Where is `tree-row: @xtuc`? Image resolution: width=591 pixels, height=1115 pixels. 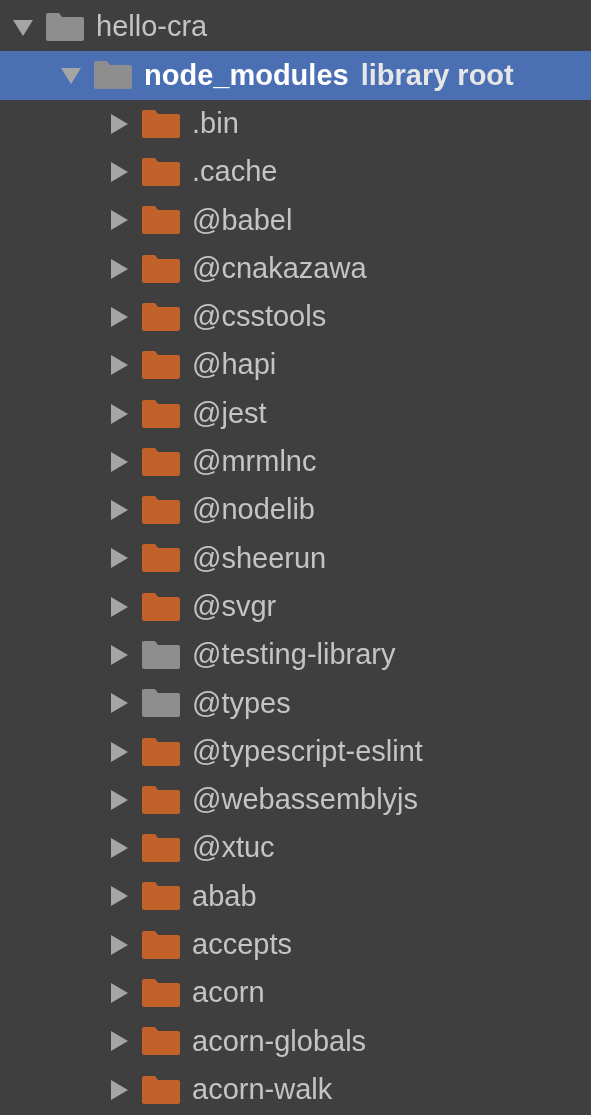
tree-row: @xtuc is located at coordinates (295, 848).